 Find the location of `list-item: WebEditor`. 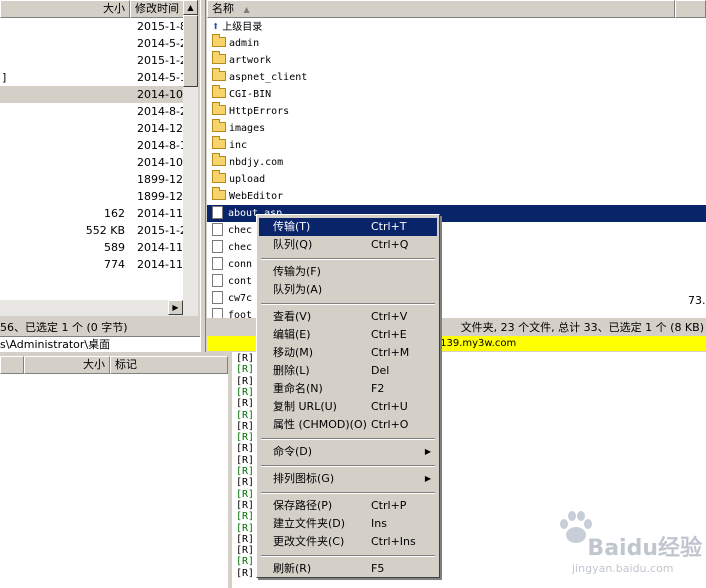

list-item: WebEditor is located at coordinates (456, 196).